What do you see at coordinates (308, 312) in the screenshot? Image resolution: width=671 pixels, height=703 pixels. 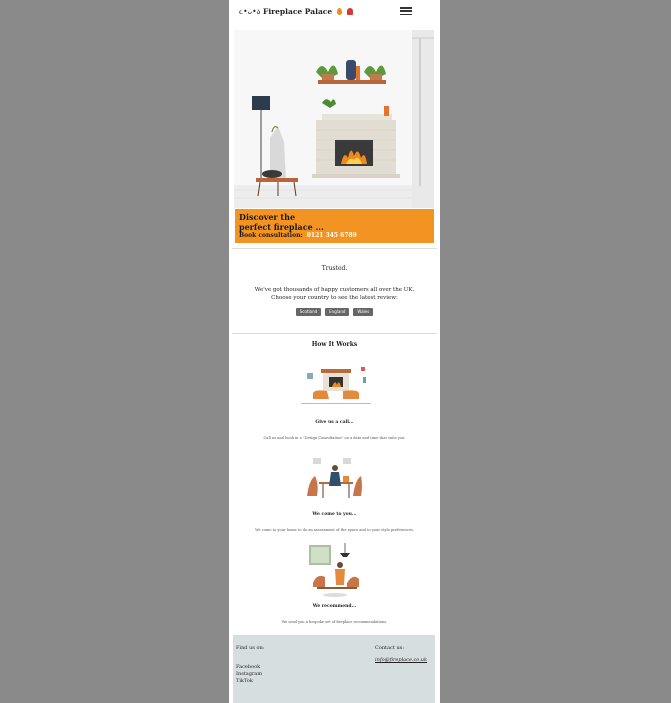 I see `country-button-scotland: Scotland` at bounding box center [308, 312].